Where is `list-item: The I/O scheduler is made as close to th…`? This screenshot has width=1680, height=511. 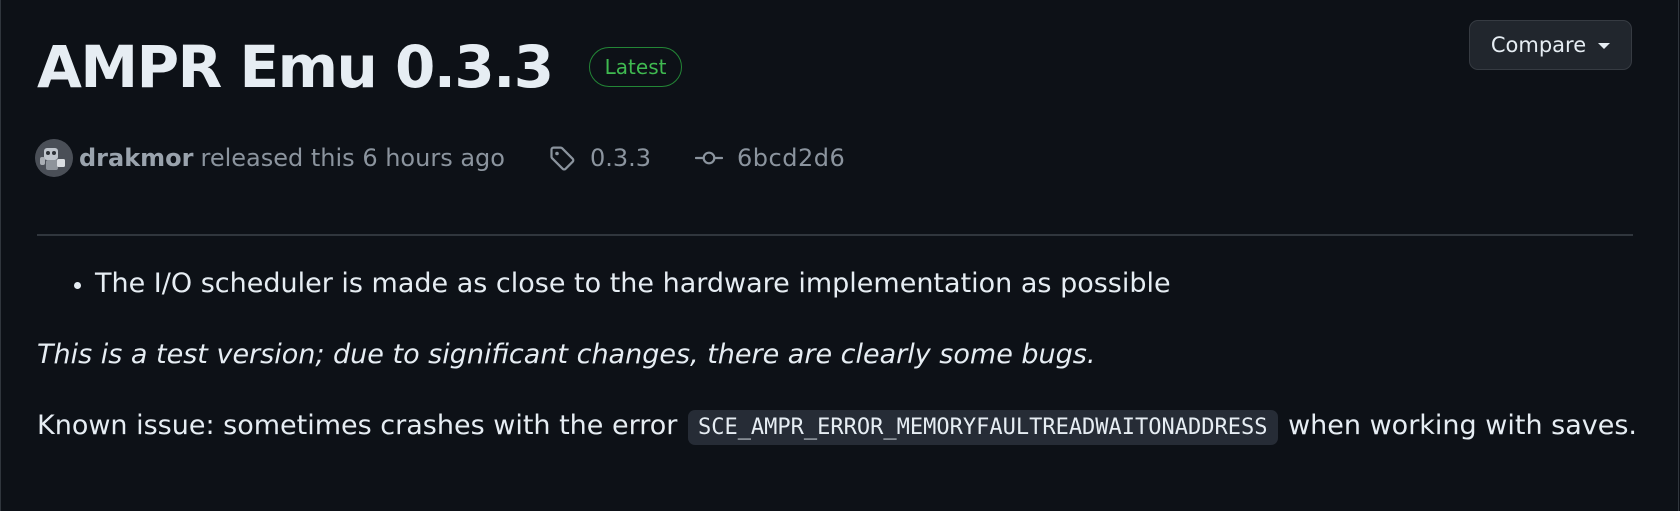 list-item: The I/O scheduler is made as close to th… is located at coordinates (866, 284).